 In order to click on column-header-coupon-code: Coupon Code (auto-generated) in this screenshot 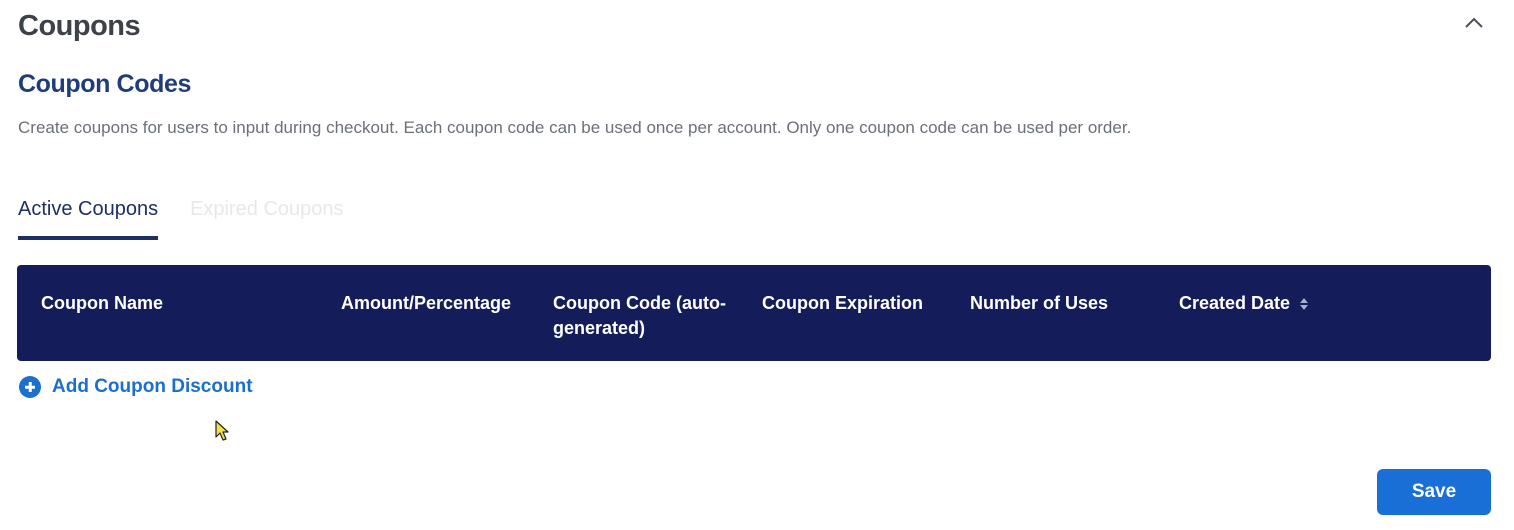, I will do `click(639, 315)`.